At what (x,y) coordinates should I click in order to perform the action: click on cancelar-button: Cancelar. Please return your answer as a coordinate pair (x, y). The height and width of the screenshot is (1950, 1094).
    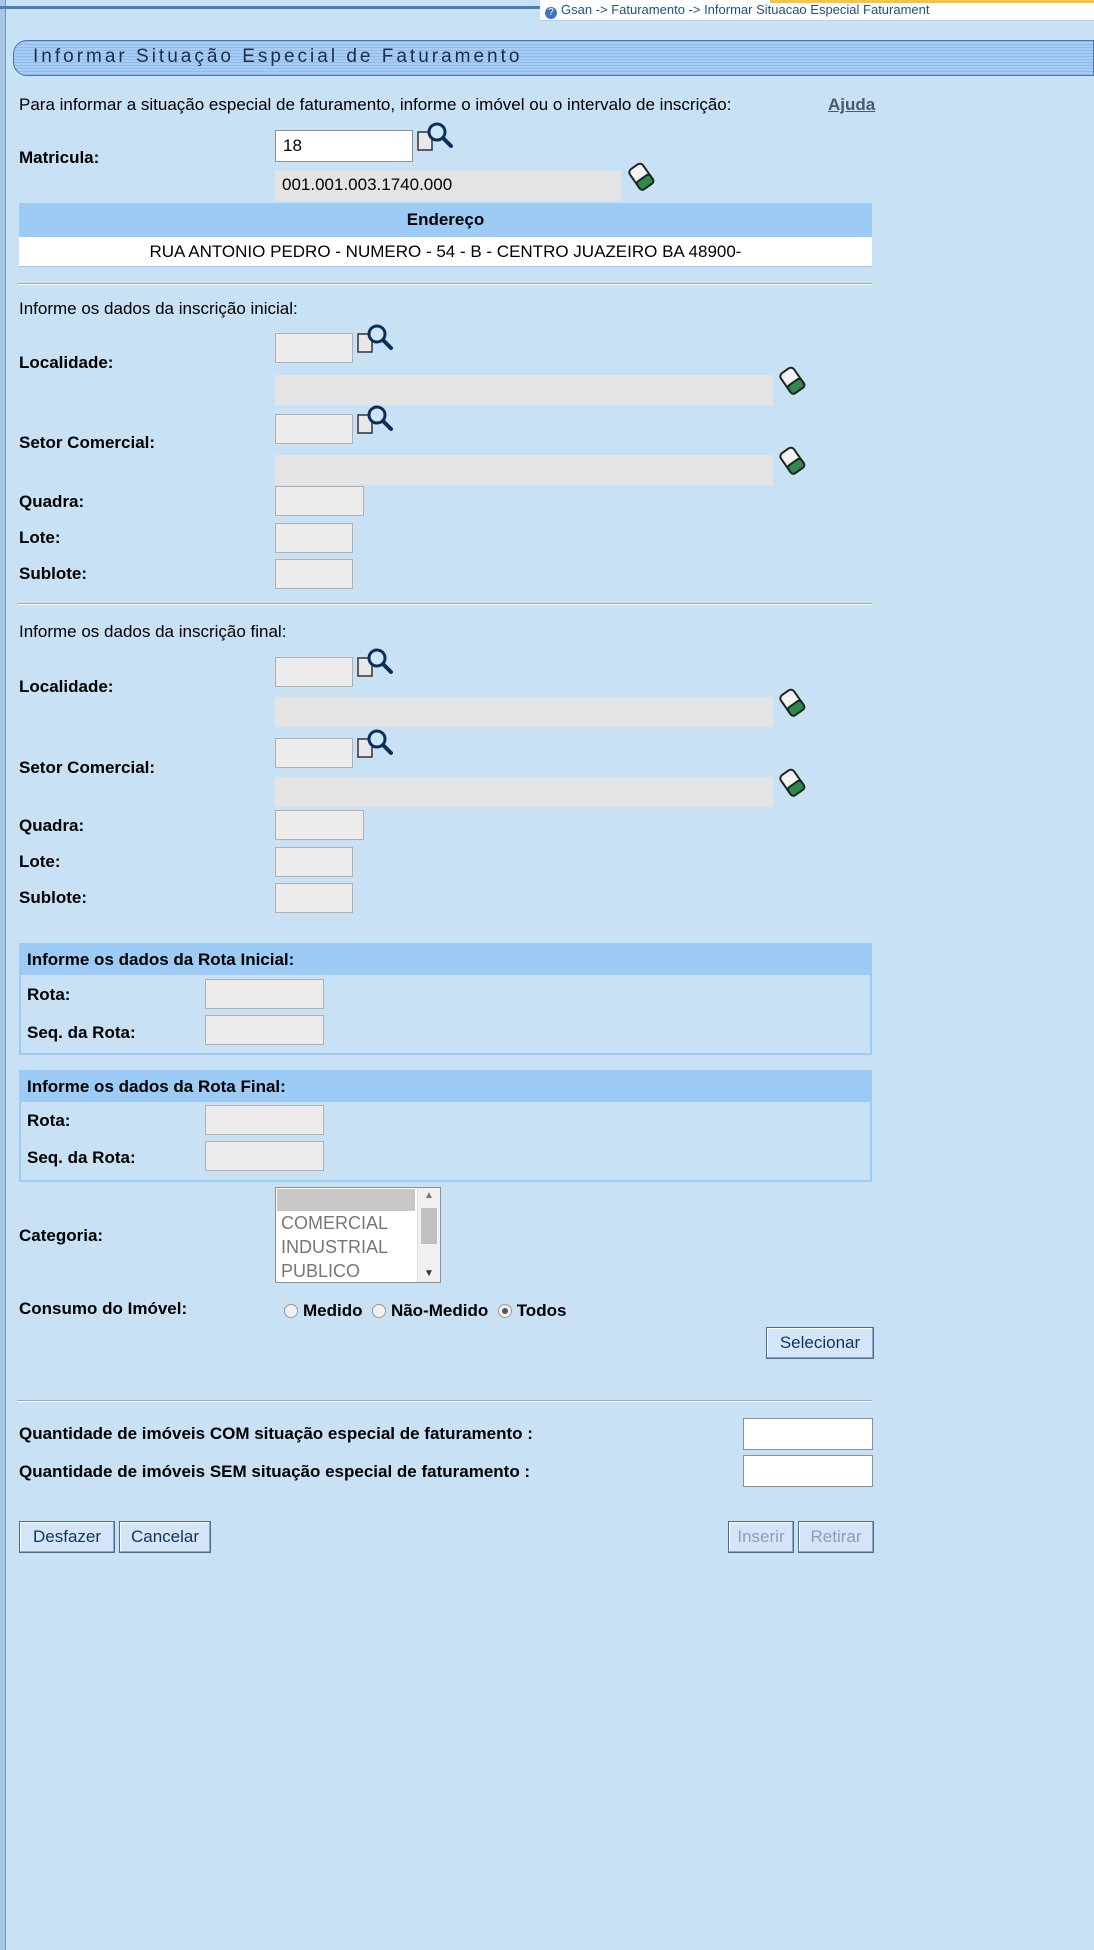
    Looking at the image, I should click on (165, 1537).